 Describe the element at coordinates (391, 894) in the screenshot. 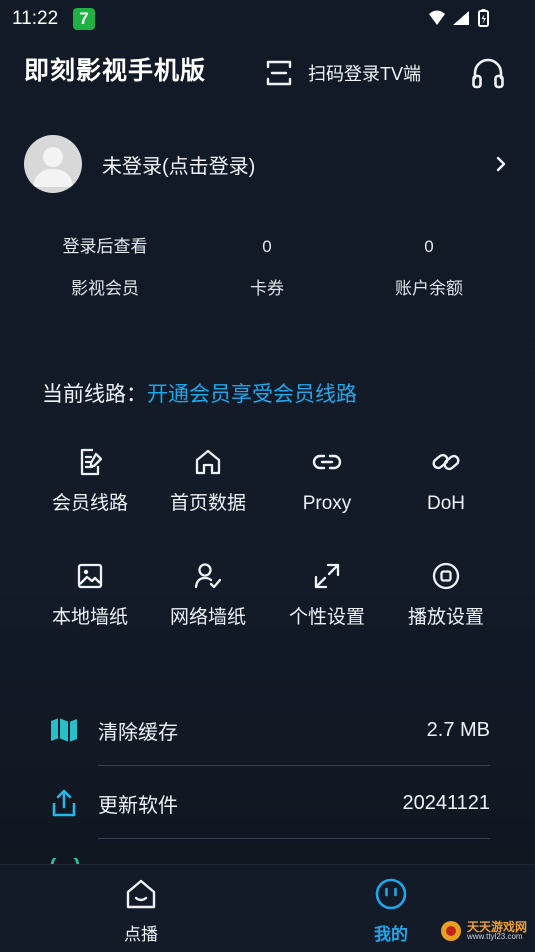

I see `smile-icon` at that location.